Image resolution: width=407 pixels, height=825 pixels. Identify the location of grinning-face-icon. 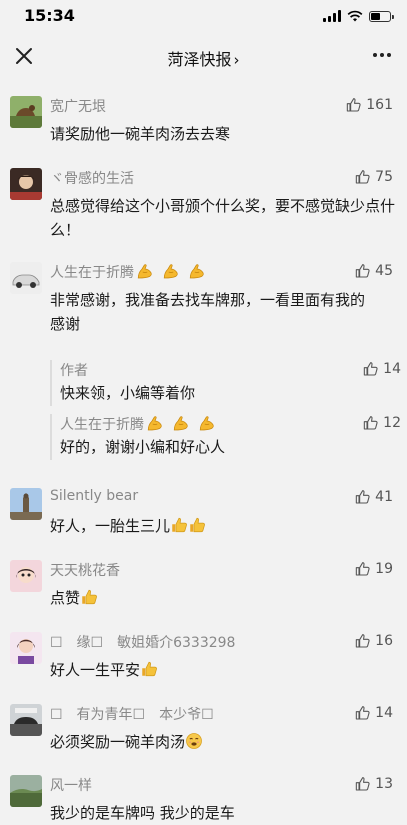
(194, 741).